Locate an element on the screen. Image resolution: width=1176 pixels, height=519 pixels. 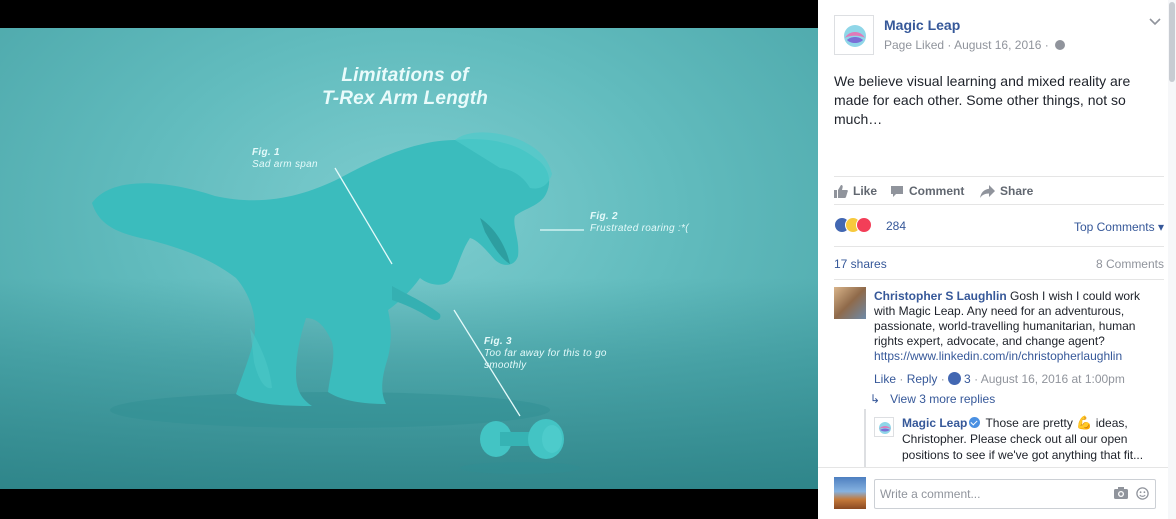
reactions-row: 284 Top Comments ▾ is located at coordinates (999, 226).